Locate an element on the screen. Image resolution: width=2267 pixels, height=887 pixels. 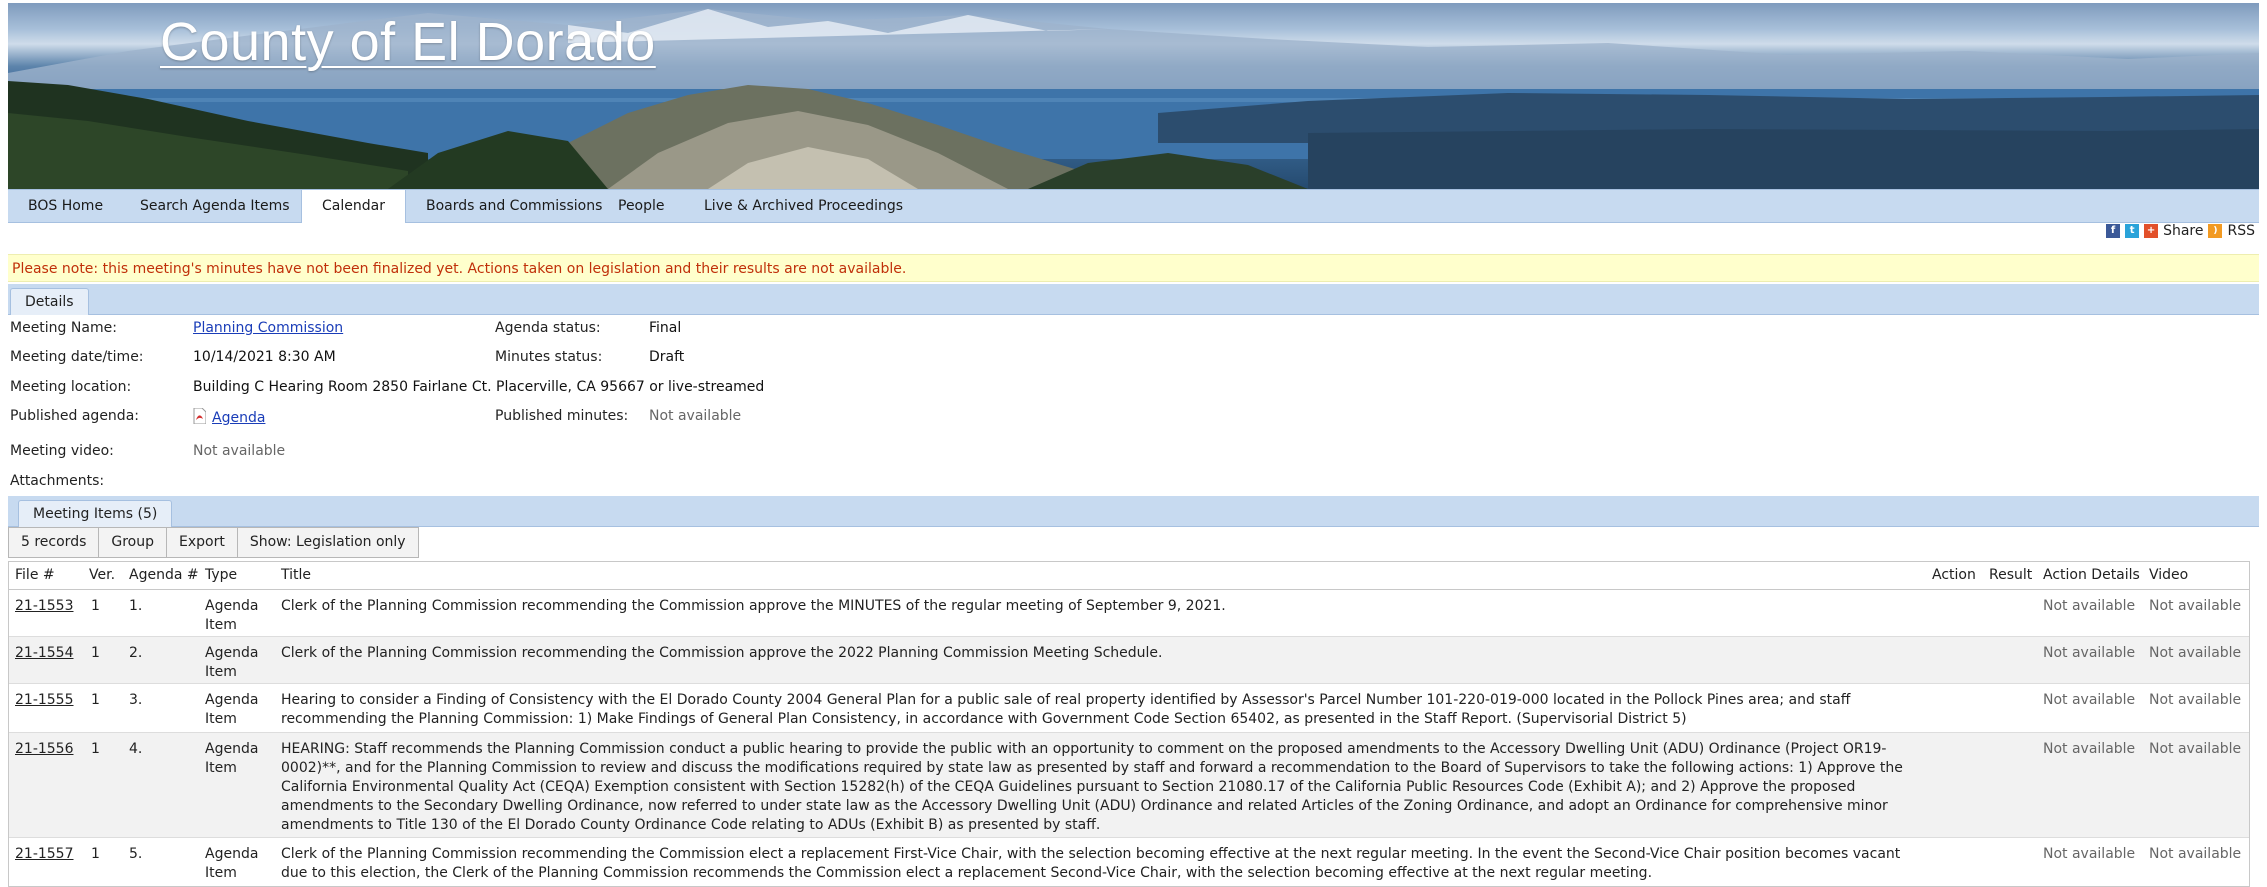
nav-boards-and-commissions: Boards and Commissions is located at coordinates (514, 206).